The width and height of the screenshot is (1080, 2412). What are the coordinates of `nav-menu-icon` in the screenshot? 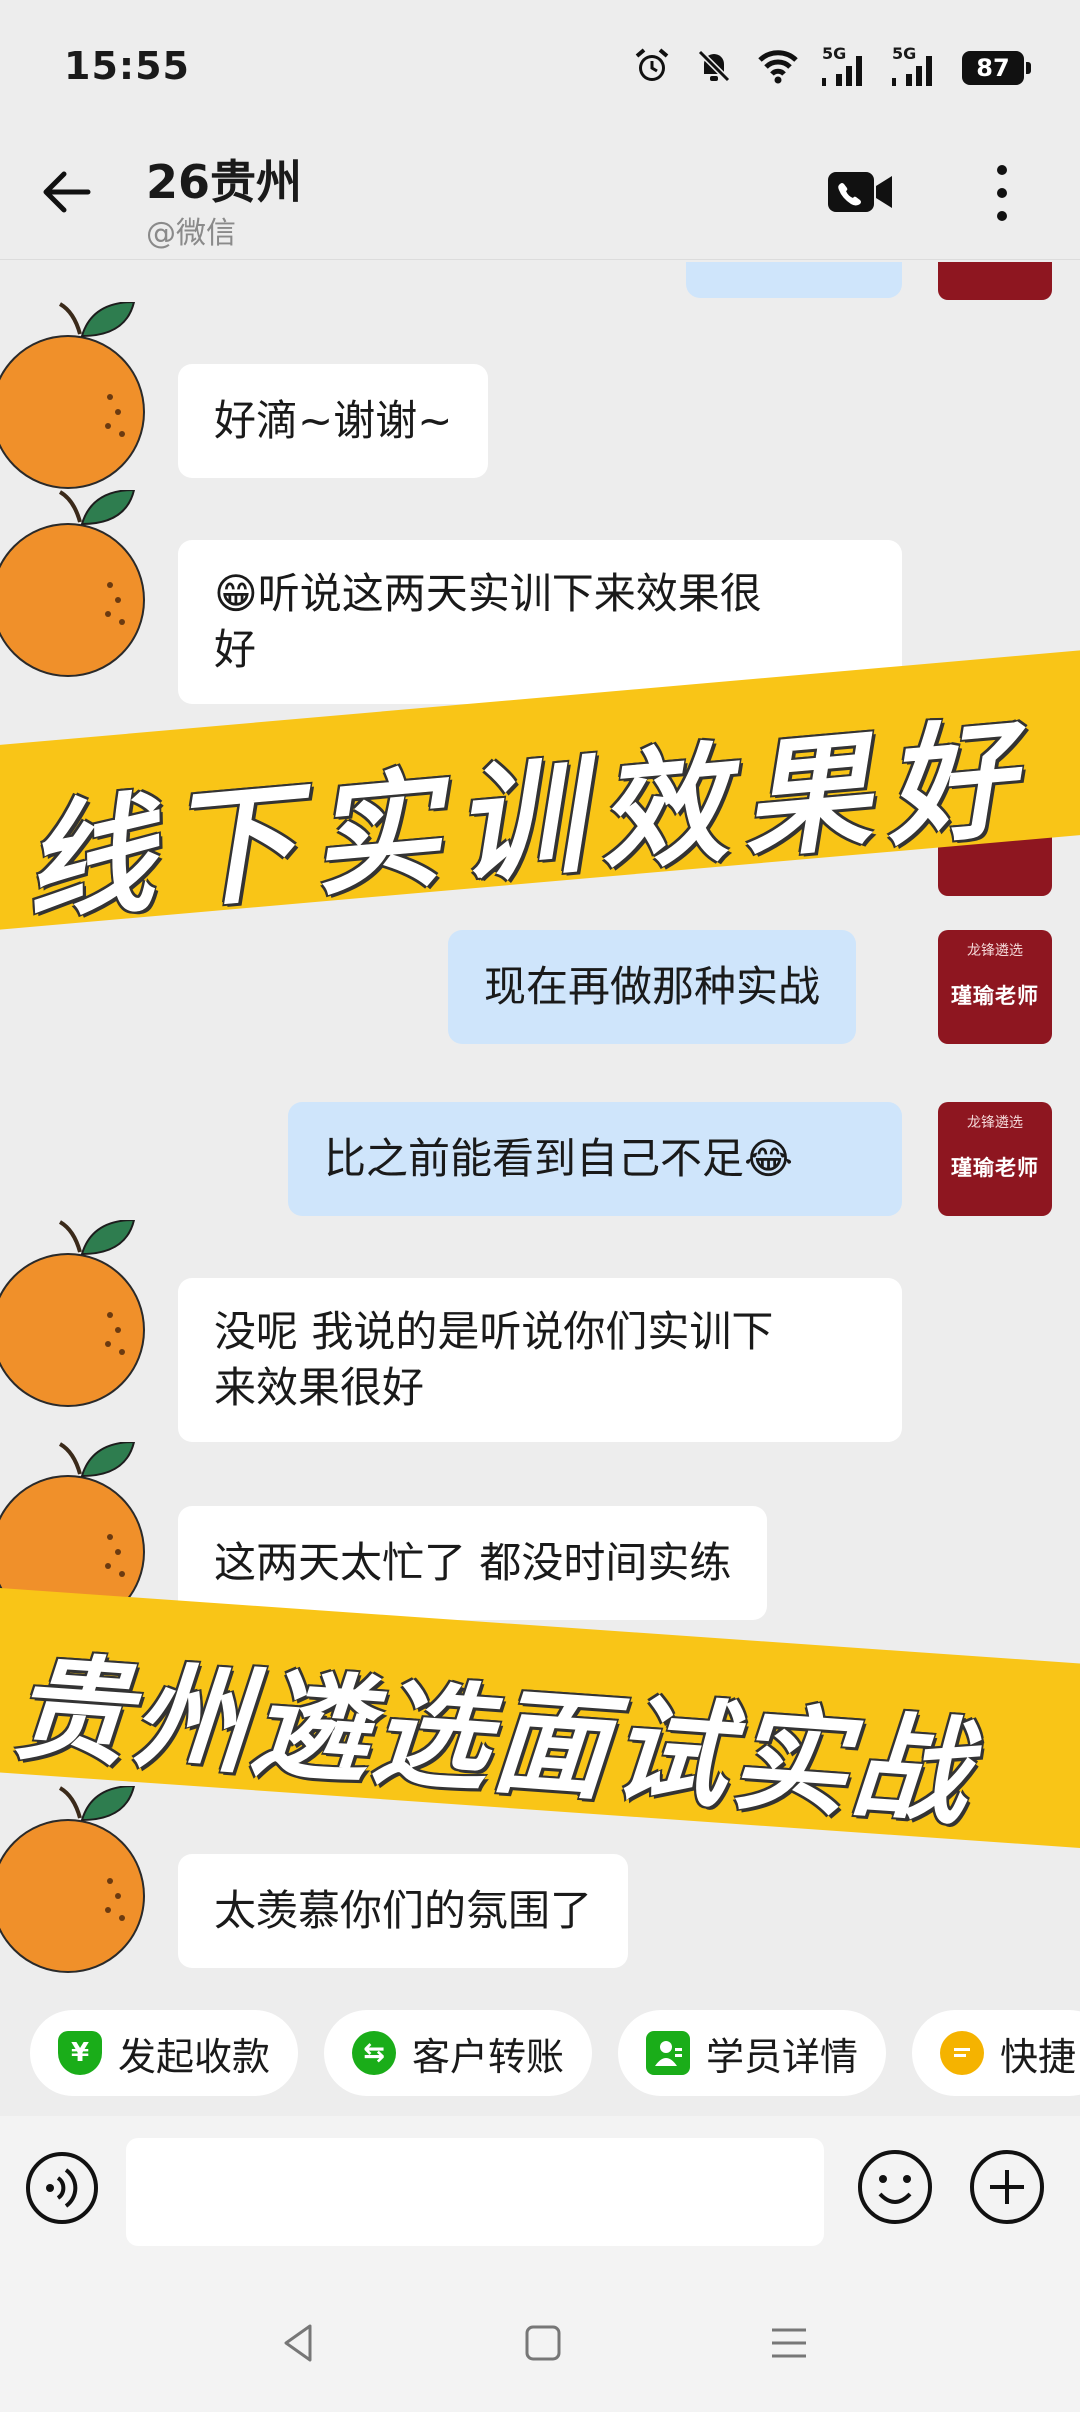 It's located at (789, 2343).